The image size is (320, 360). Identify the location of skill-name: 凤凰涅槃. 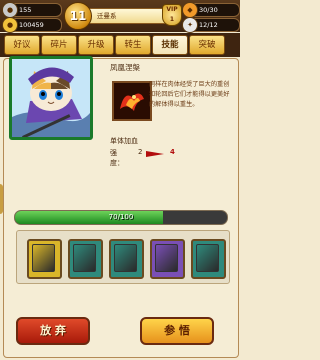
(125, 67).